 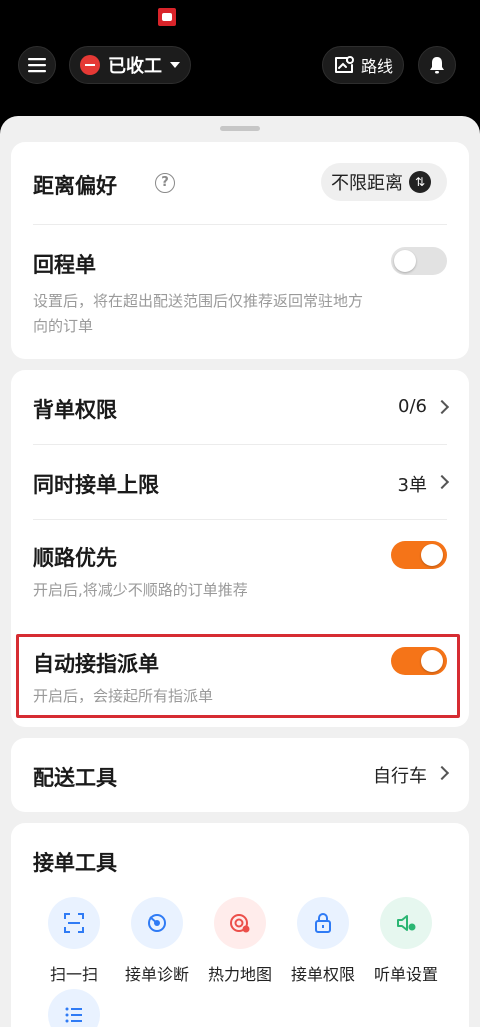 What do you see at coordinates (344, 64) in the screenshot?
I see `route-map-icon` at bounding box center [344, 64].